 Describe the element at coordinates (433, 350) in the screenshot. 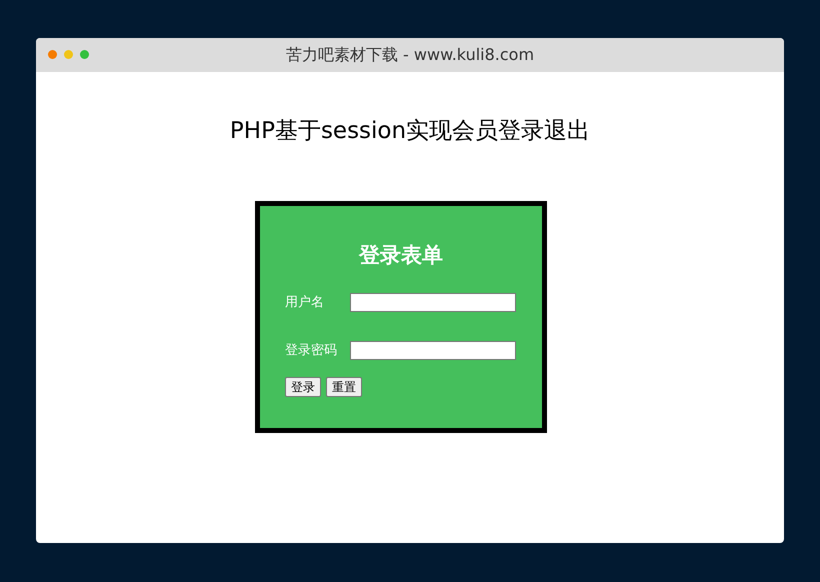

I see `password-field` at that location.